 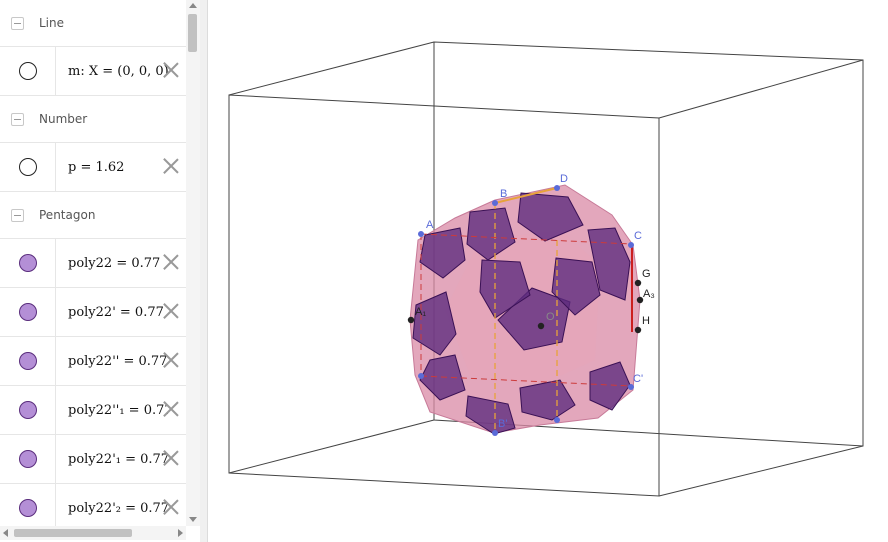 What do you see at coordinates (118, 167) in the screenshot?
I see `expression-text: p = 1.62` at bounding box center [118, 167].